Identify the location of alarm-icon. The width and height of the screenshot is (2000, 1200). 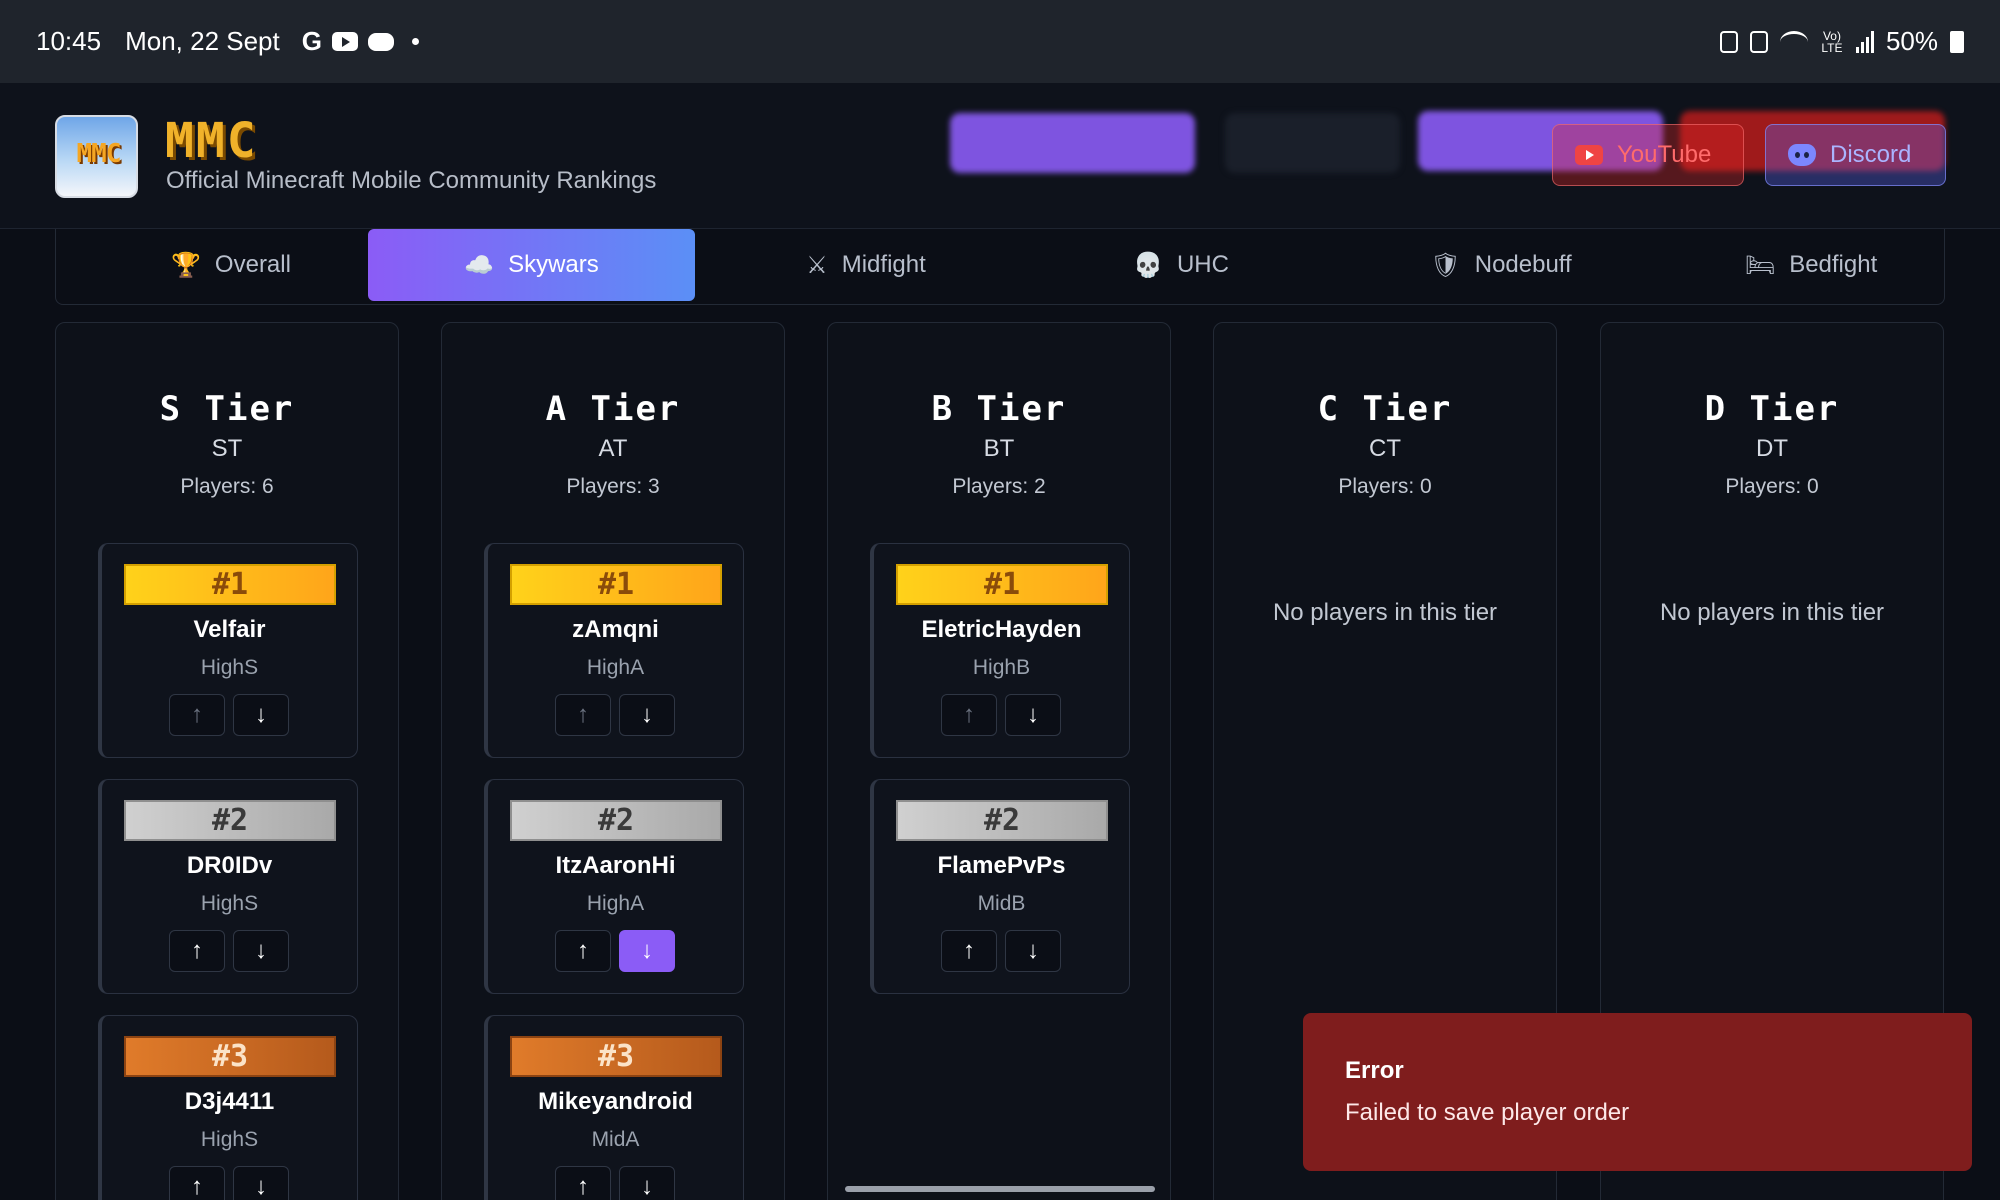
(1728, 41).